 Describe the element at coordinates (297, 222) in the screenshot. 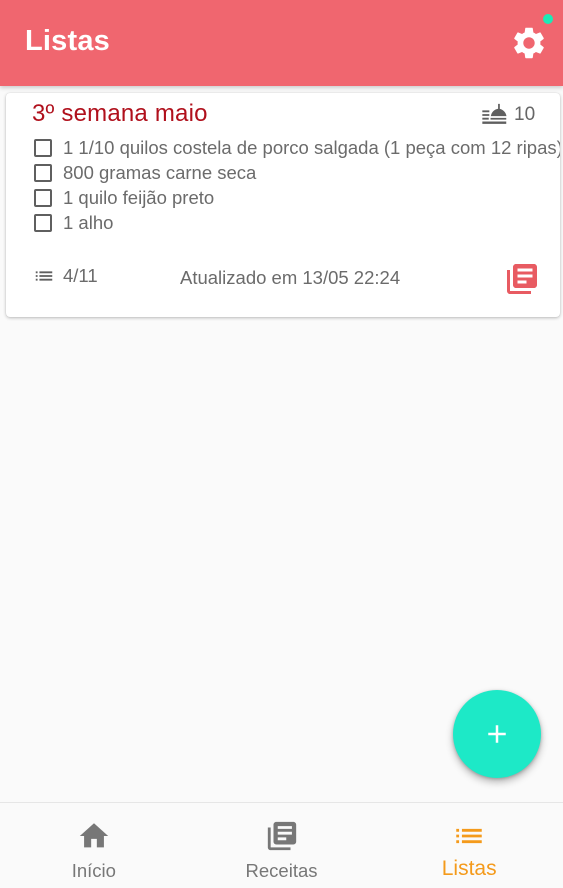

I see `list-item: 1 alho` at that location.